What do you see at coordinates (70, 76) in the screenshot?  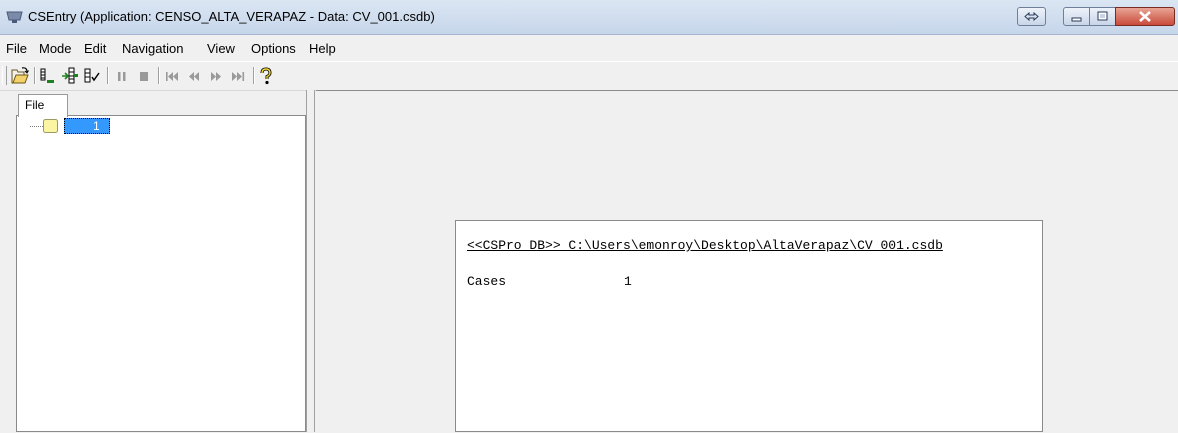 I see `insert-case-icon` at bounding box center [70, 76].